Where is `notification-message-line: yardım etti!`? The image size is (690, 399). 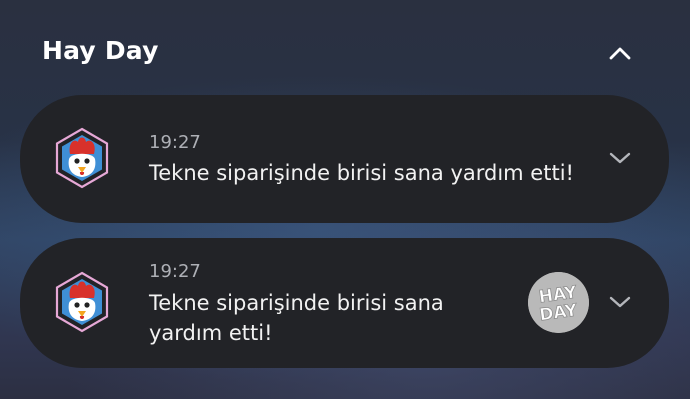 notification-message-line: yardım etti! is located at coordinates (211, 333).